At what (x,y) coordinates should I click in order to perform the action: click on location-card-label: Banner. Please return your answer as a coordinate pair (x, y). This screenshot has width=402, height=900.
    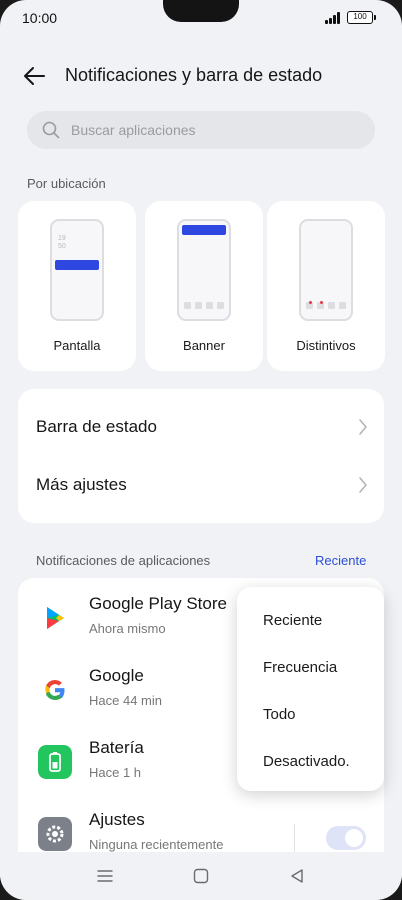
    Looking at the image, I should click on (204, 345).